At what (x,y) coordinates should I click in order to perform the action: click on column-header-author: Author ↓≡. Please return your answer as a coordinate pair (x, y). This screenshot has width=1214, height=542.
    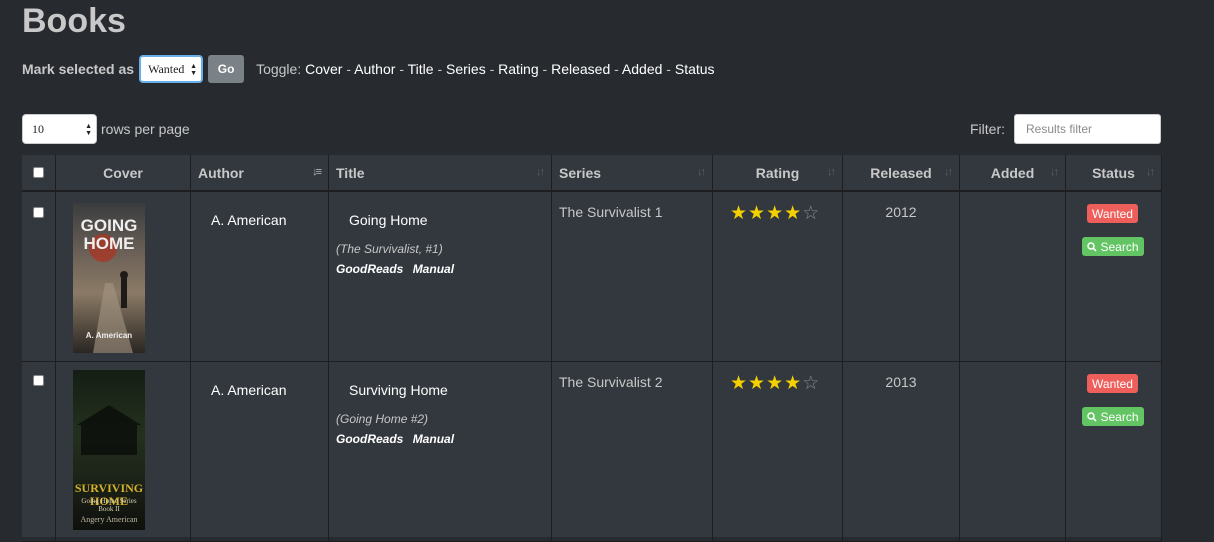
    Looking at the image, I should click on (260, 173).